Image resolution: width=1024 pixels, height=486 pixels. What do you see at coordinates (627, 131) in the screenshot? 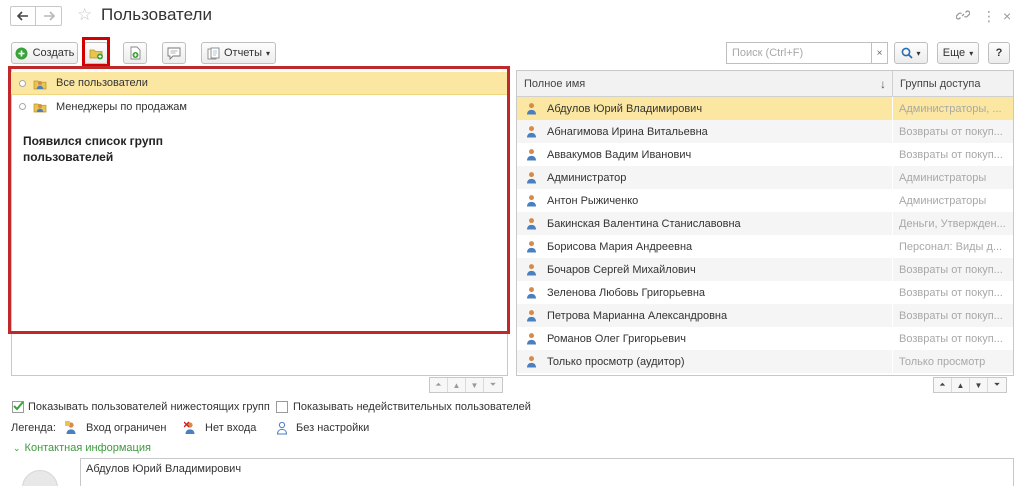
I see `user-name: Абнагимова Ирина Витальевна` at bounding box center [627, 131].